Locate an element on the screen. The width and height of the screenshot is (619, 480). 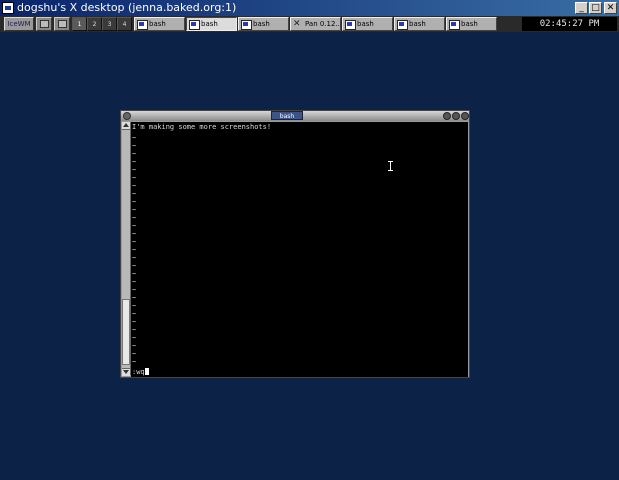
bash-window-title: bash is located at coordinates (287, 115).